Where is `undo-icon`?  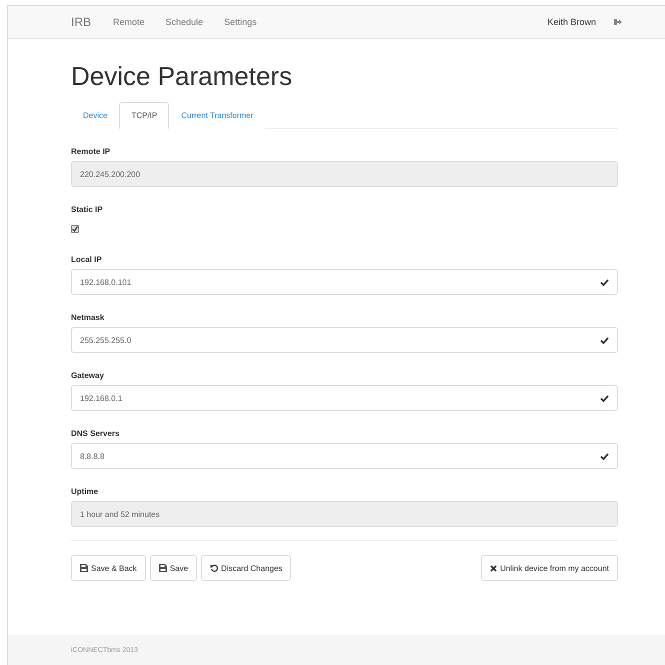
undo-icon is located at coordinates (214, 568).